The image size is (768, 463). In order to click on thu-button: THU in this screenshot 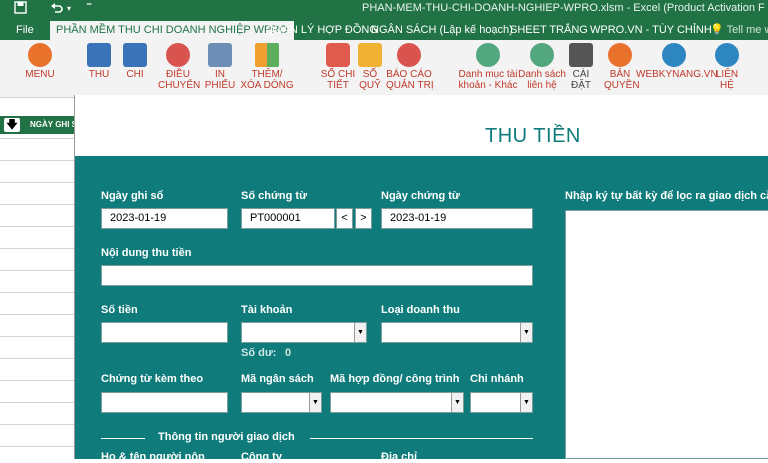, I will do `click(99, 61)`.